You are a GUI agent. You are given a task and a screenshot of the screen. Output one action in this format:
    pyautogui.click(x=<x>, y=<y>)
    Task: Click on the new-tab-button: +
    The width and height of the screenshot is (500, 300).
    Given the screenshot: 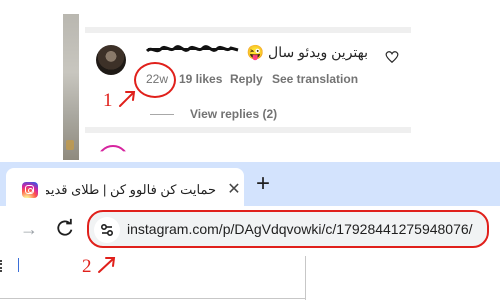 What is the action you would take?
    pyautogui.click(x=263, y=184)
    